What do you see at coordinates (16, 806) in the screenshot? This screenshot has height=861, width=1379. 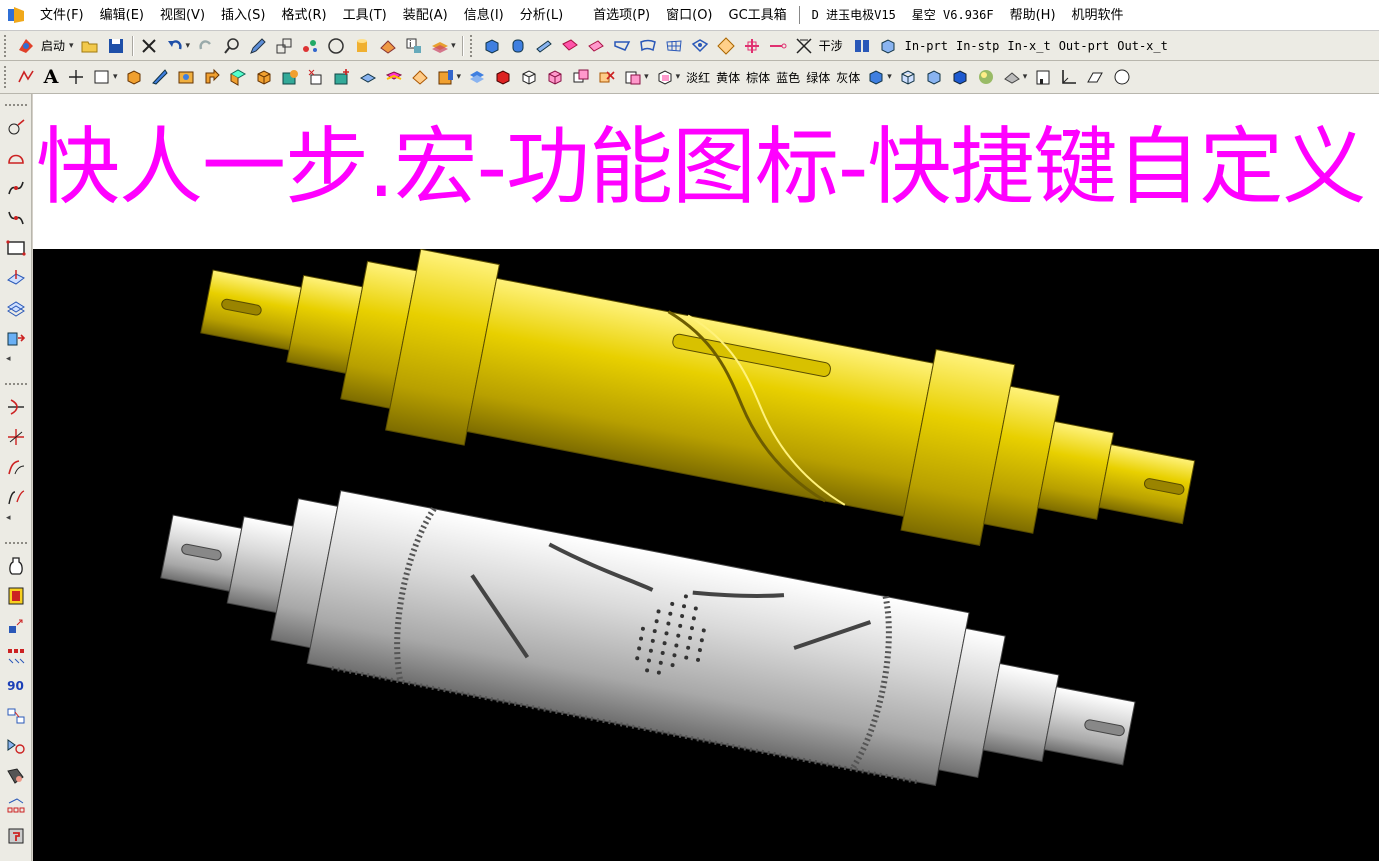 I see `left-grid-button` at bounding box center [16, 806].